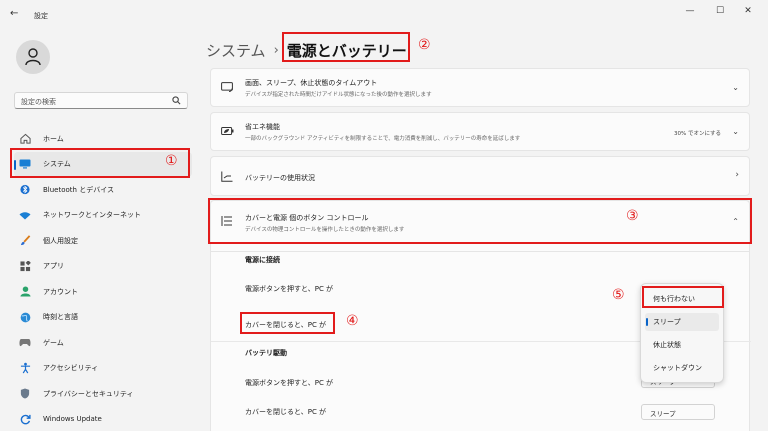  Describe the element at coordinates (60, 291) in the screenshot. I see `sidebar-item-label: アカウント` at that location.